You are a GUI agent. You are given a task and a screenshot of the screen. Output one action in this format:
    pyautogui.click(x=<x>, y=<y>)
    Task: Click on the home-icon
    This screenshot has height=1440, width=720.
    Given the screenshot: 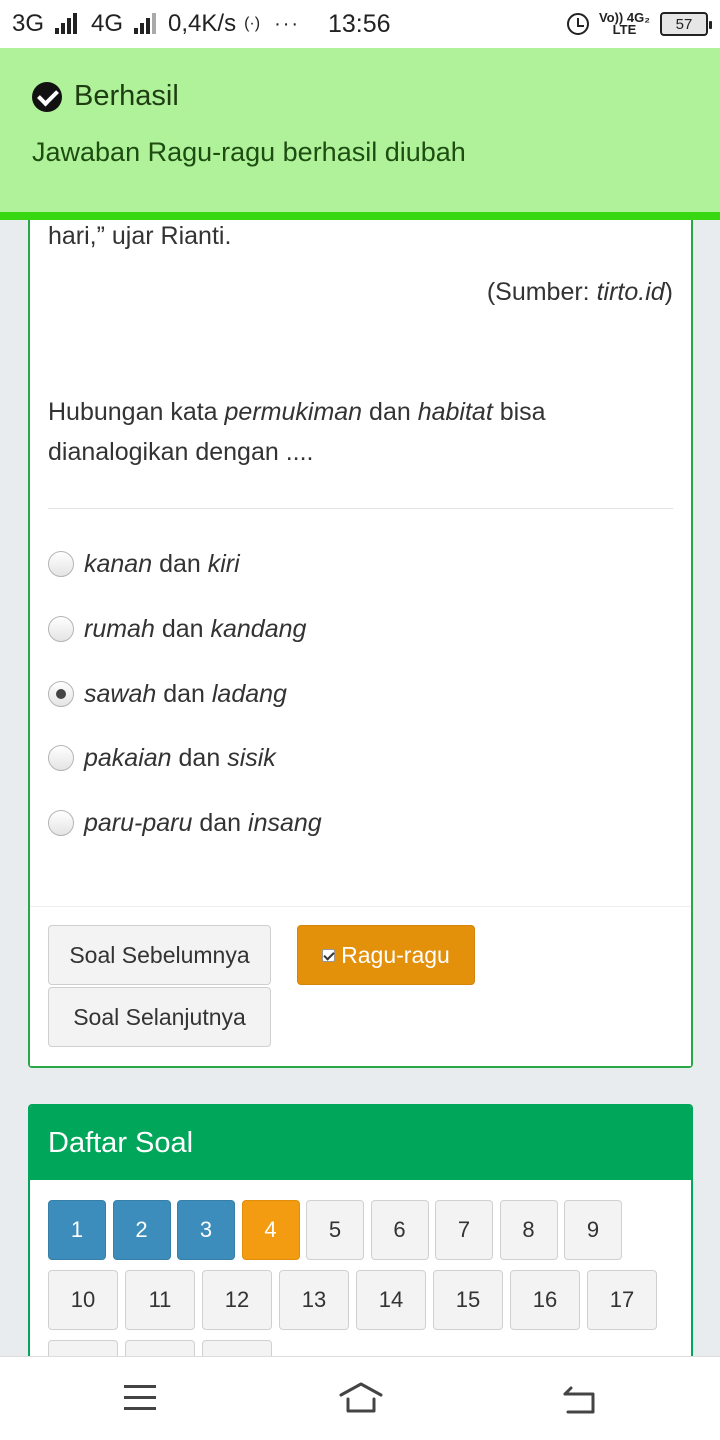 What is the action you would take?
    pyautogui.click(x=361, y=1400)
    